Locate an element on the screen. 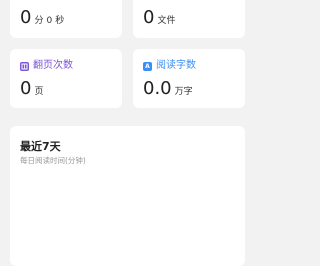 The width and height of the screenshot is (320, 266). page-turns-label-row: 翻页次数 is located at coordinates (46, 66).